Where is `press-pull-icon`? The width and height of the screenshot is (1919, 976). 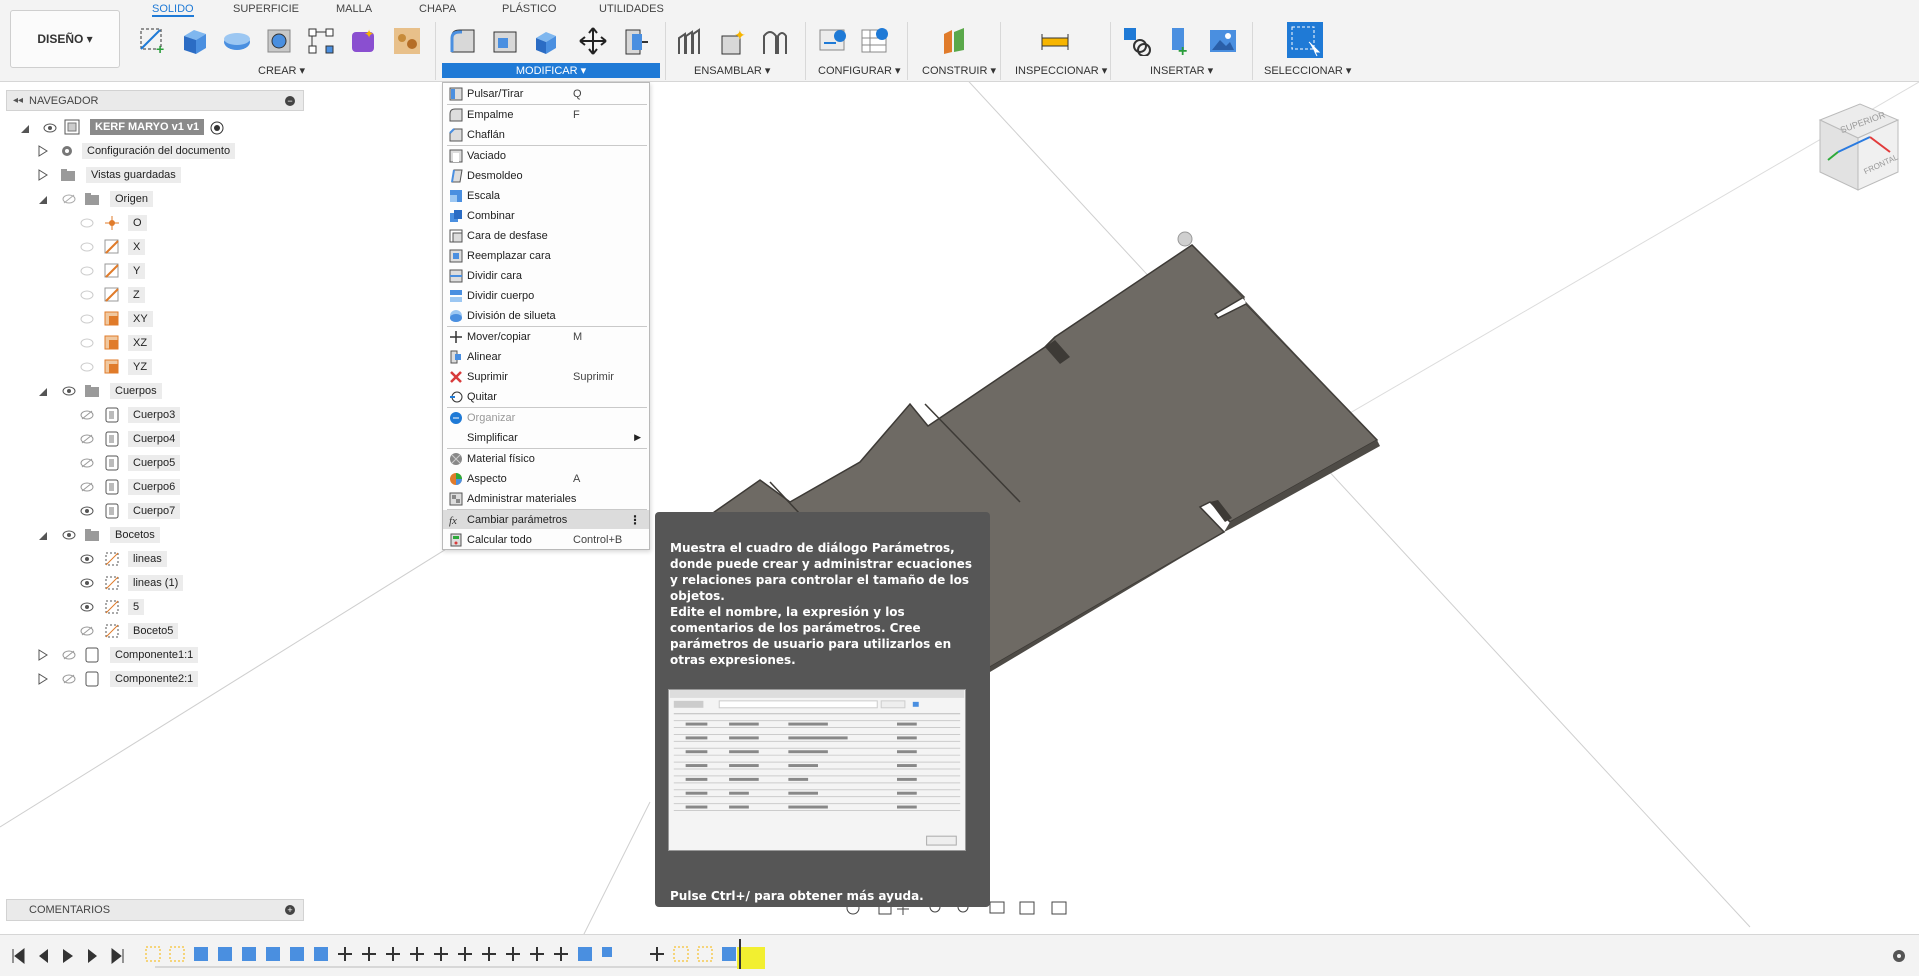
press-pull-icon is located at coordinates (463, 41).